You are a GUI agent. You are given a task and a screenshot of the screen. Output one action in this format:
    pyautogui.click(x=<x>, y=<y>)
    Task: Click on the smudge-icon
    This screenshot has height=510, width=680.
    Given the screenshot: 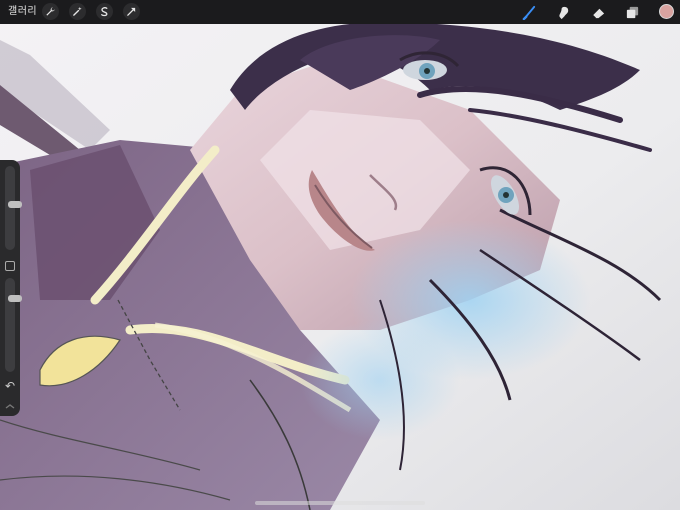 What is the action you would take?
    pyautogui.click(x=563, y=12)
    